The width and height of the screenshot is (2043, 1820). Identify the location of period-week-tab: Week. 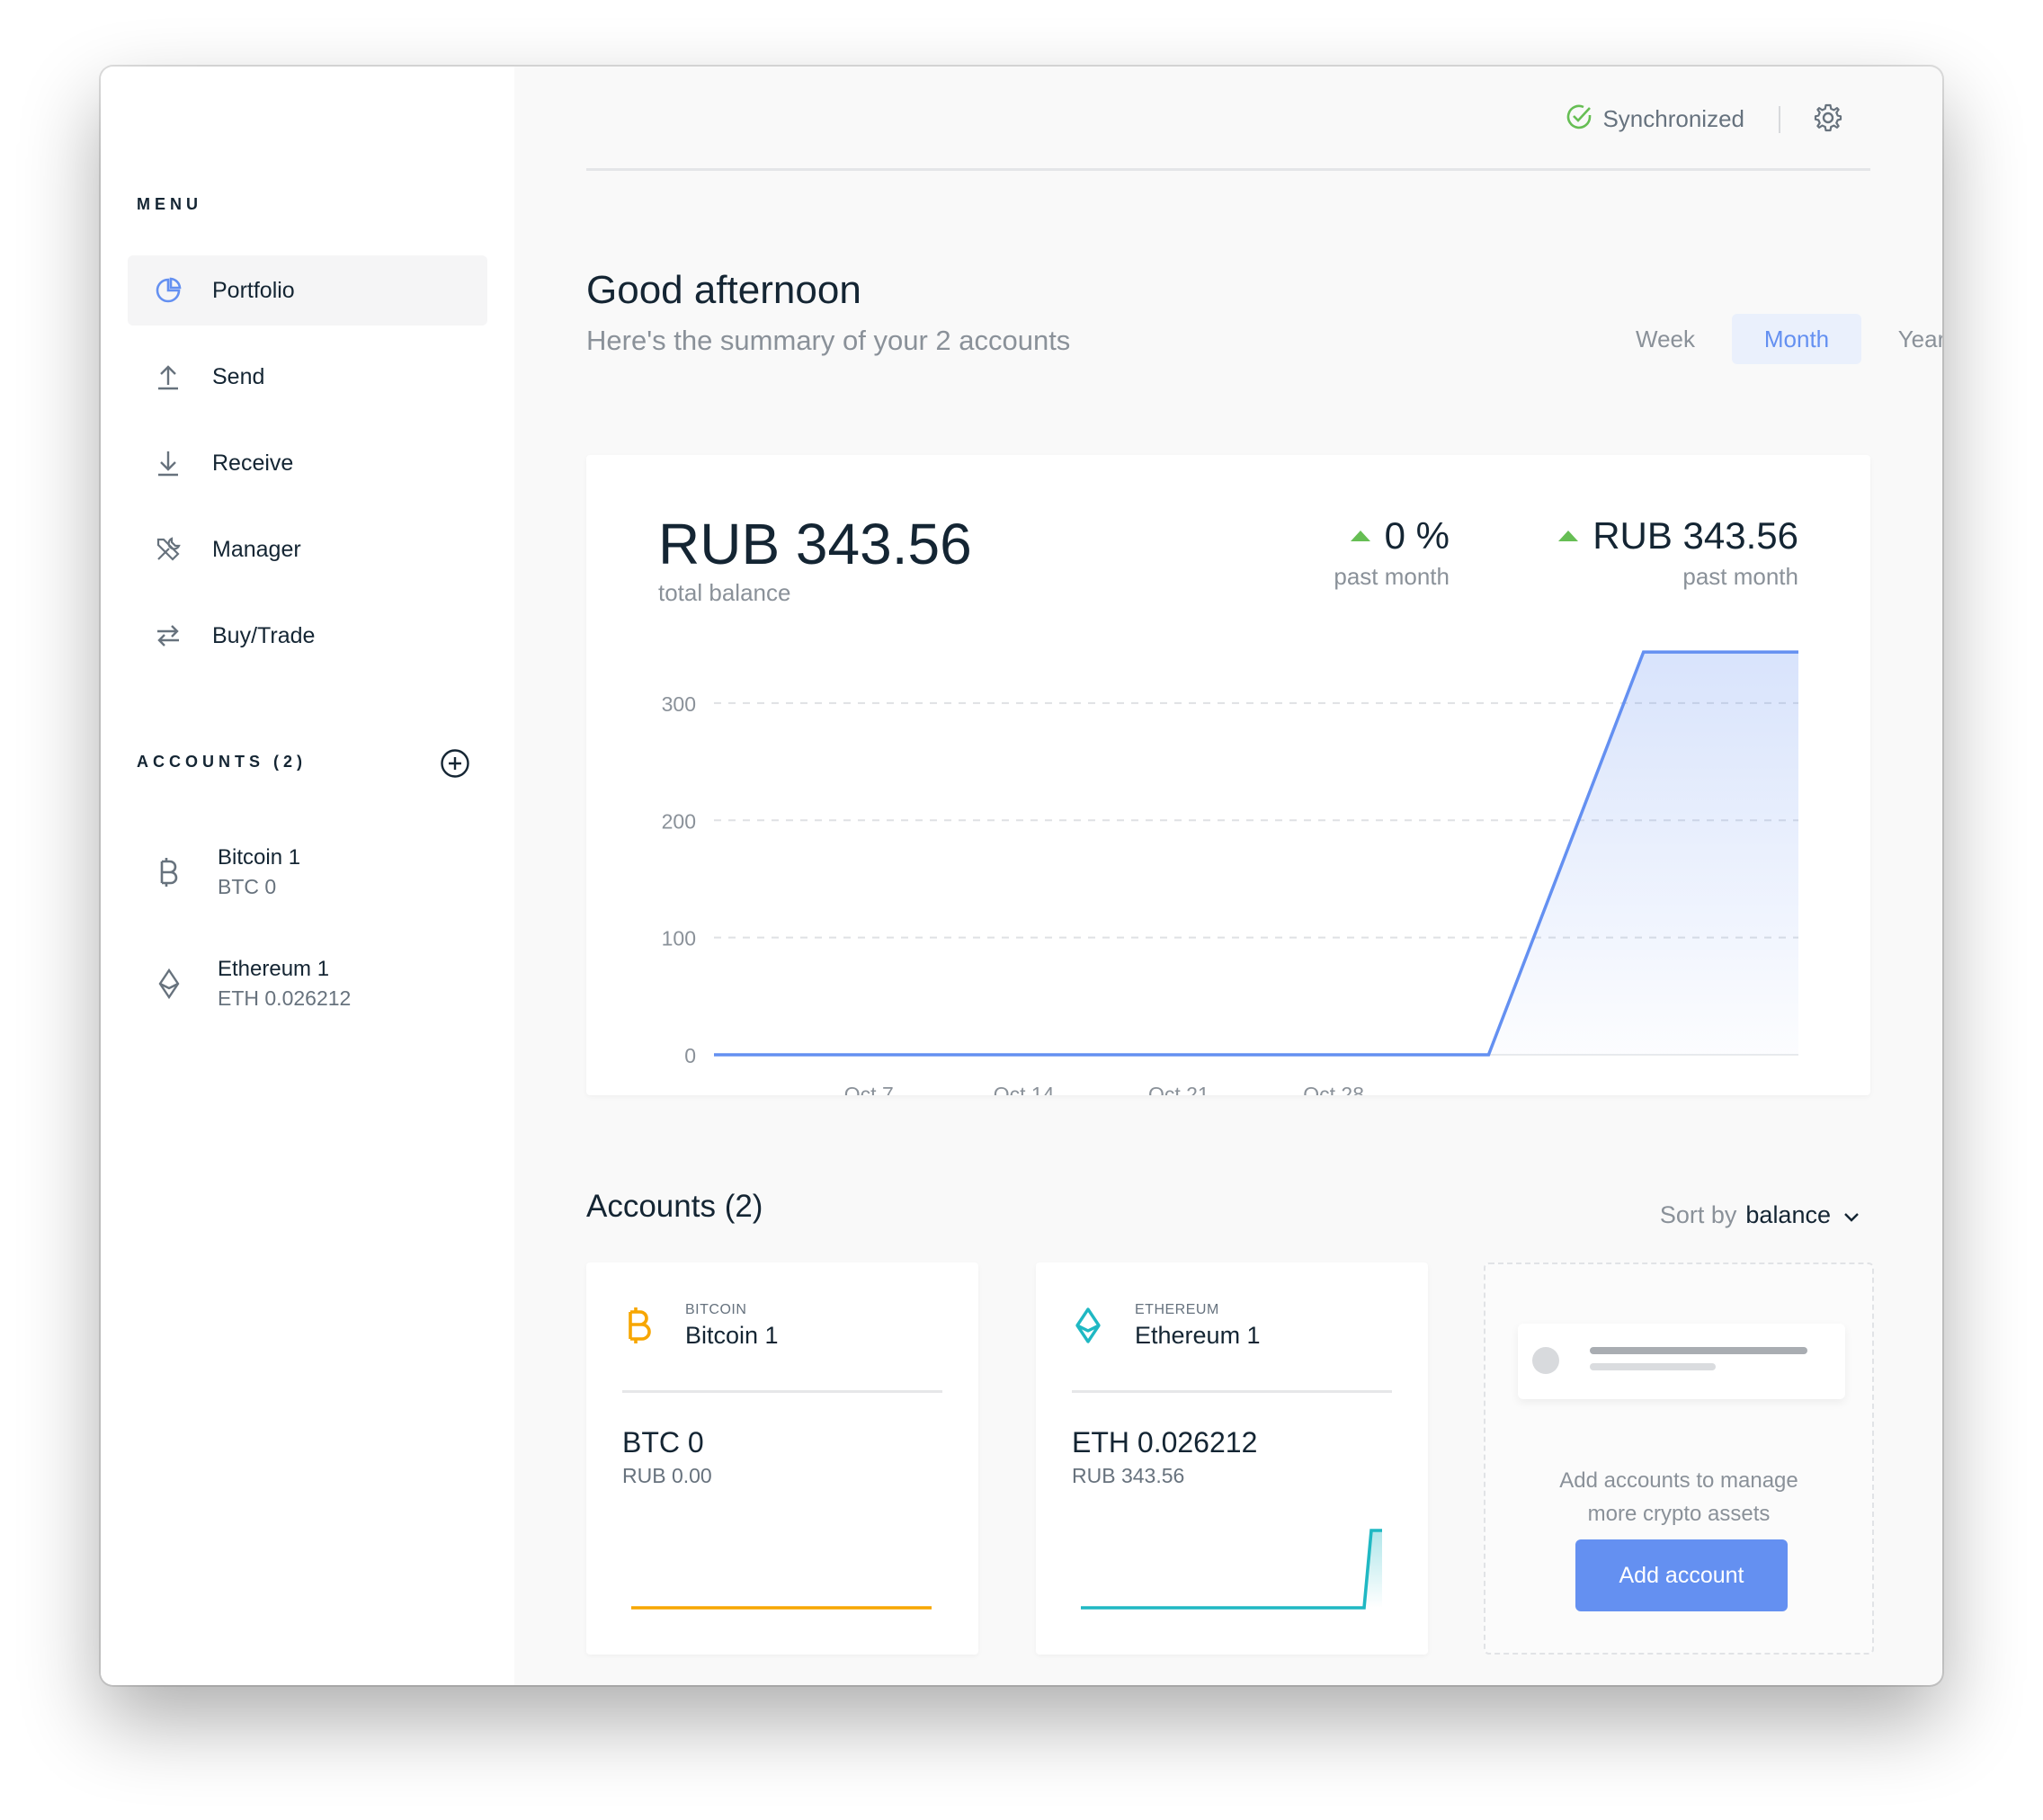
(1665, 339).